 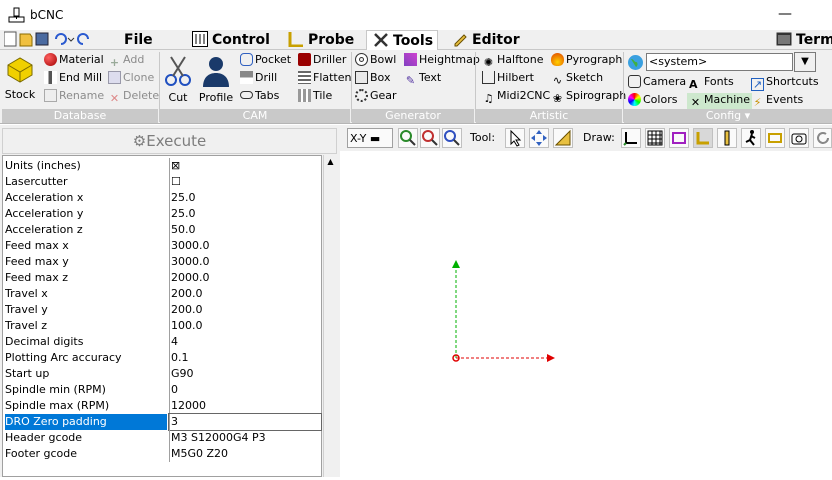 I want to click on property-row: Spindle min (RPM) 0, so click(x=162, y=390).